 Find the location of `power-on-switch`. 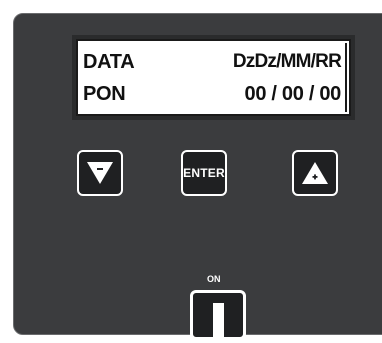

power-on-switch is located at coordinates (218, 316).